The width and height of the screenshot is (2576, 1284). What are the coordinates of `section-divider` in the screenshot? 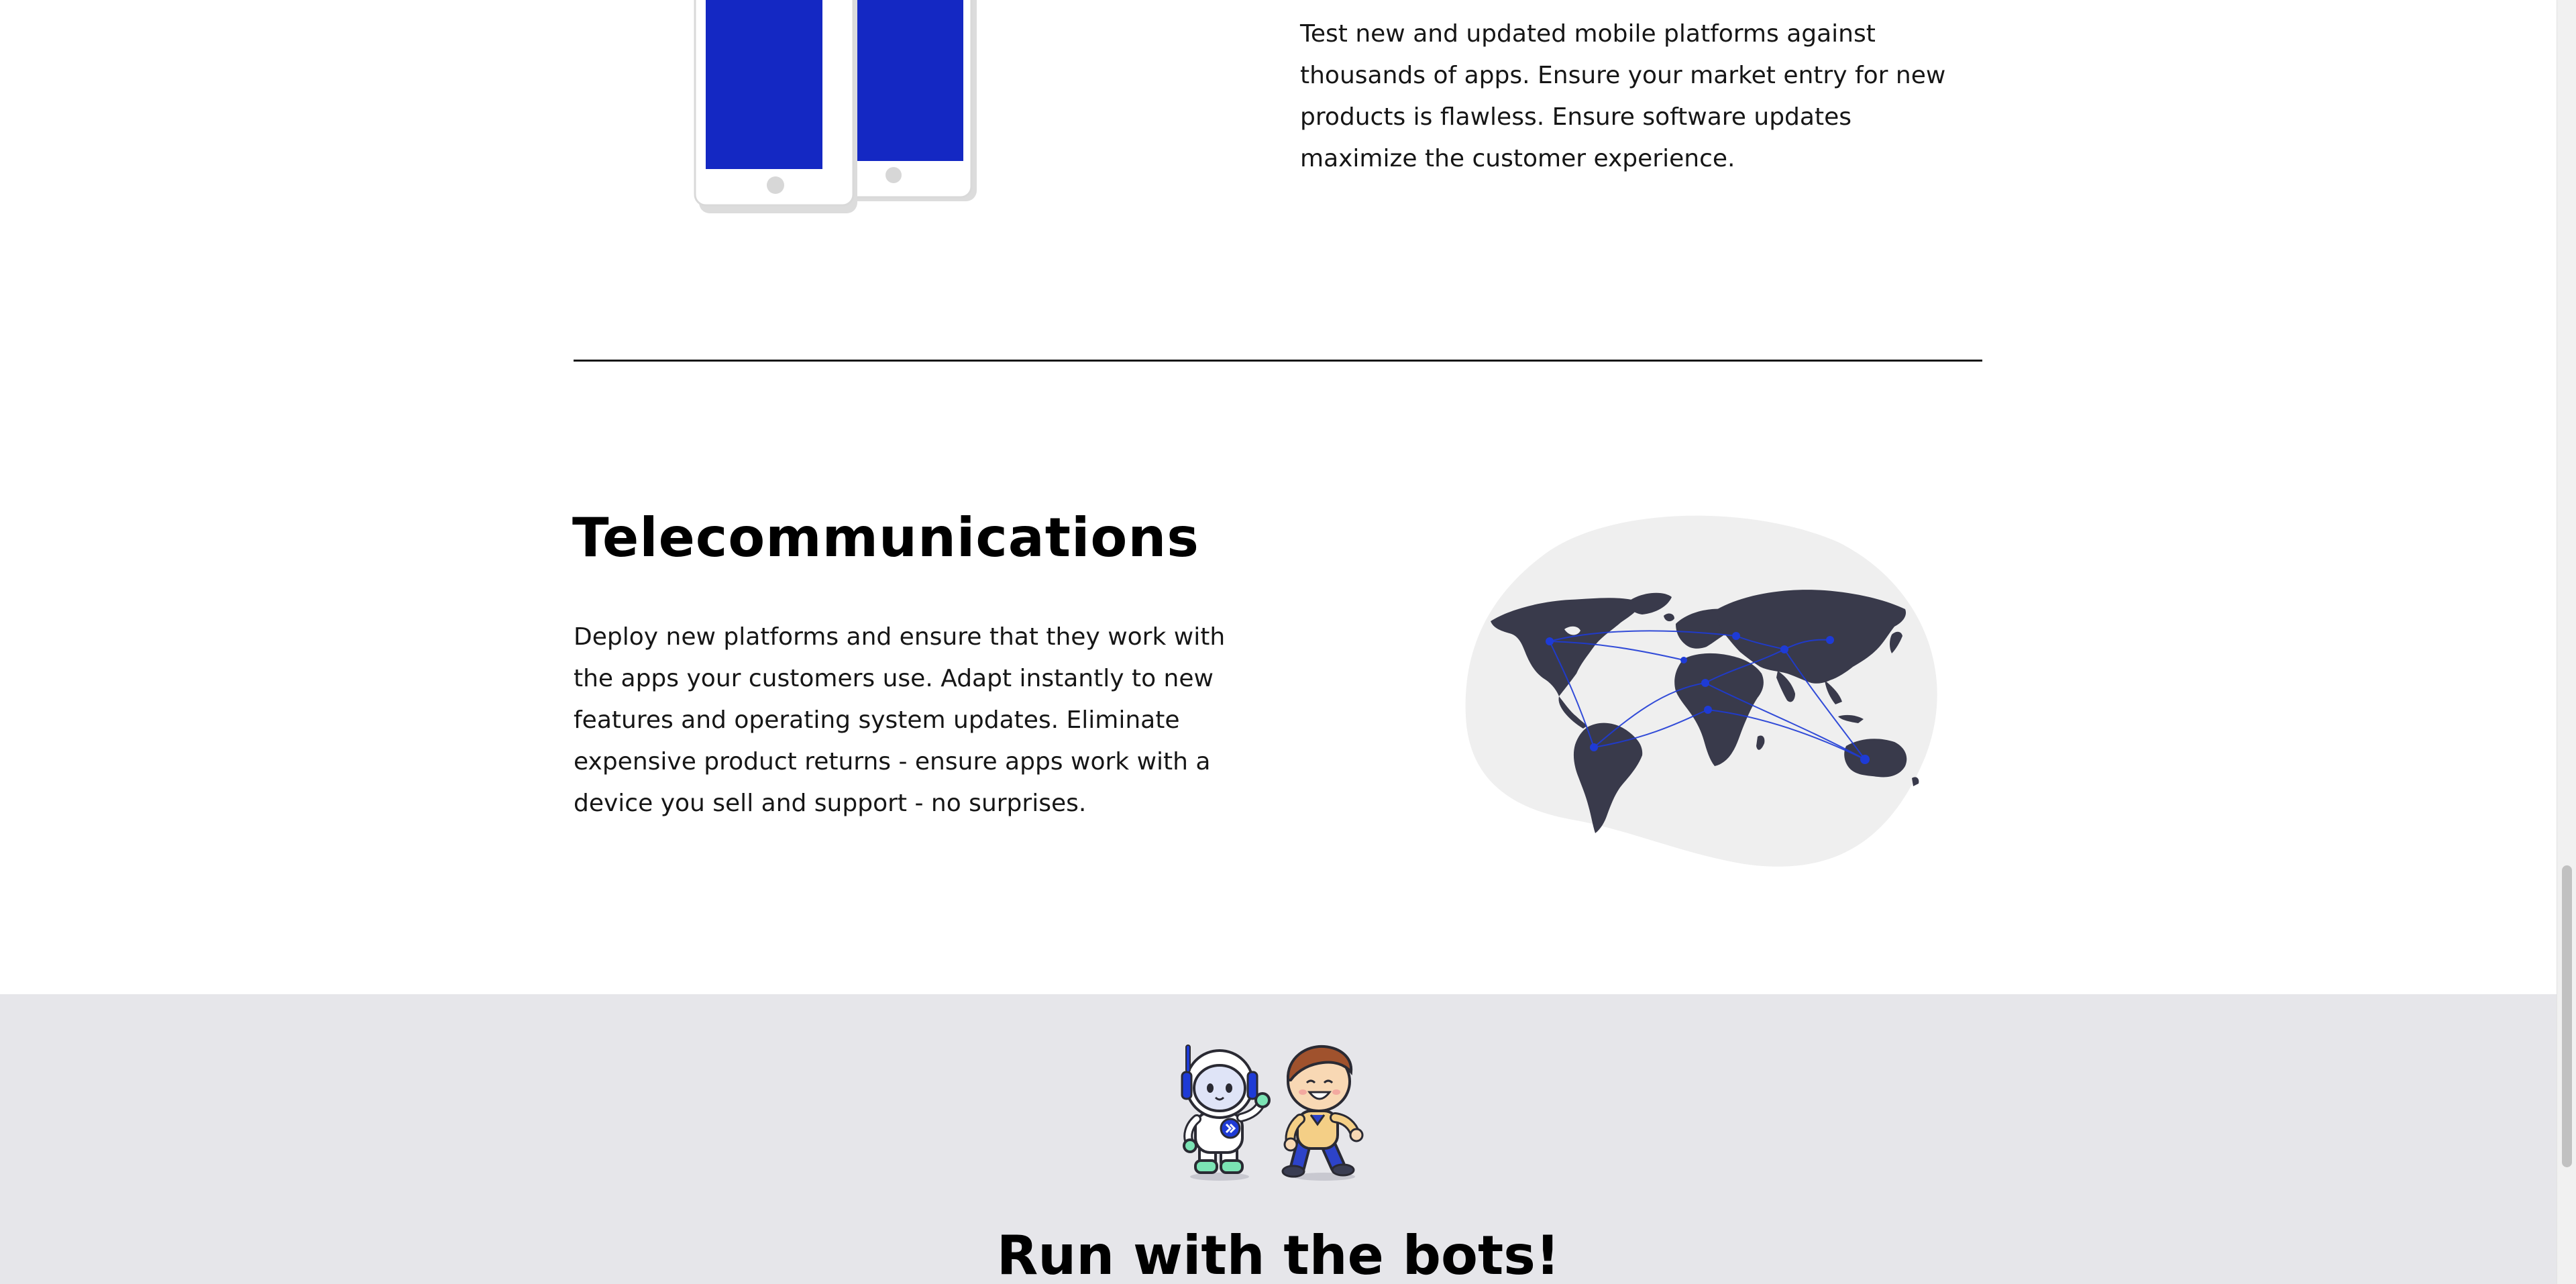 It's located at (1278, 361).